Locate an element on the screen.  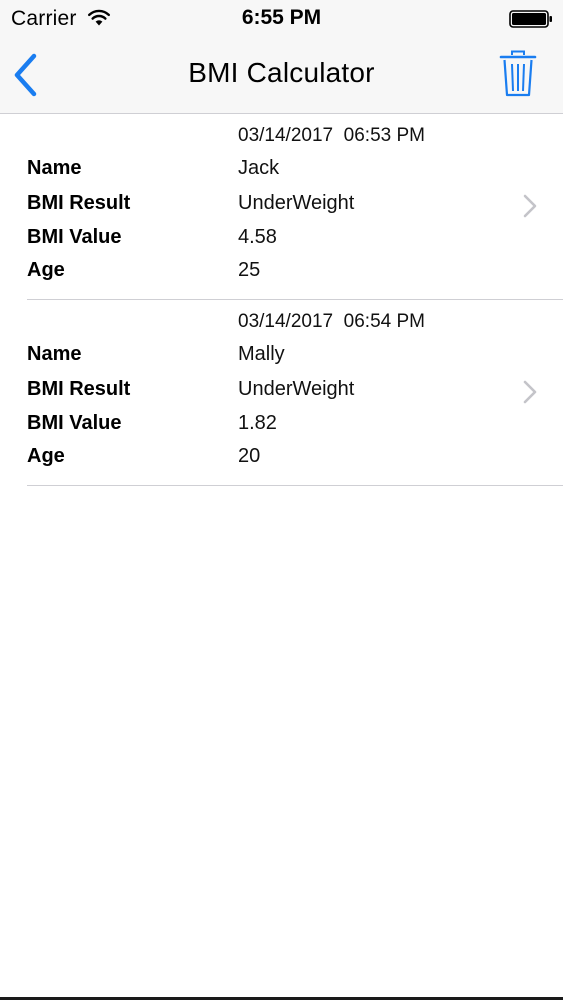
trash-icon is located at coordinates (518, 73).